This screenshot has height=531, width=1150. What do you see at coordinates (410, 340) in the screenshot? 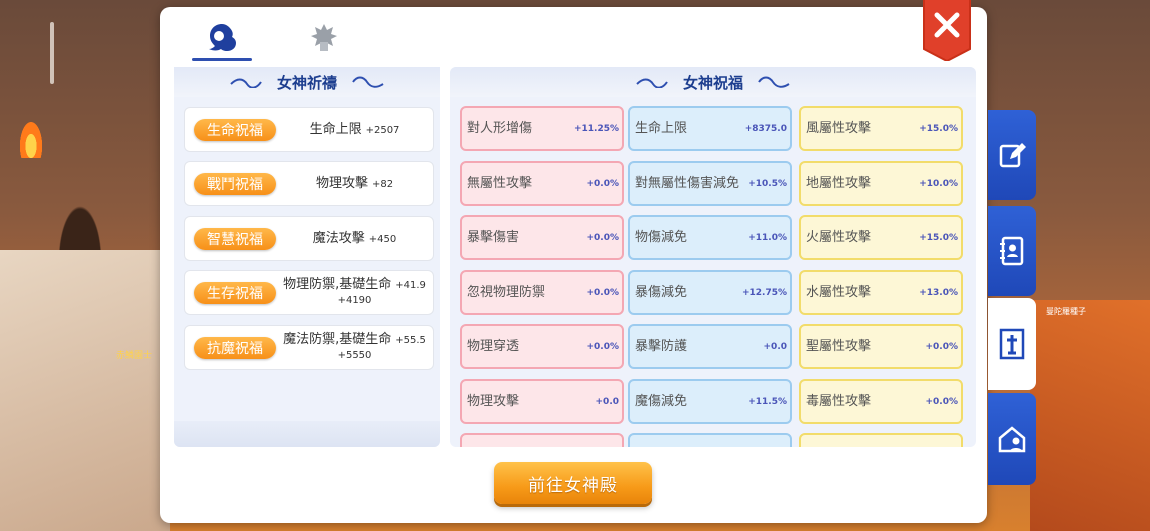
I see `prayer-stat-bonus: +55.5` at bounding box center [410, 340].